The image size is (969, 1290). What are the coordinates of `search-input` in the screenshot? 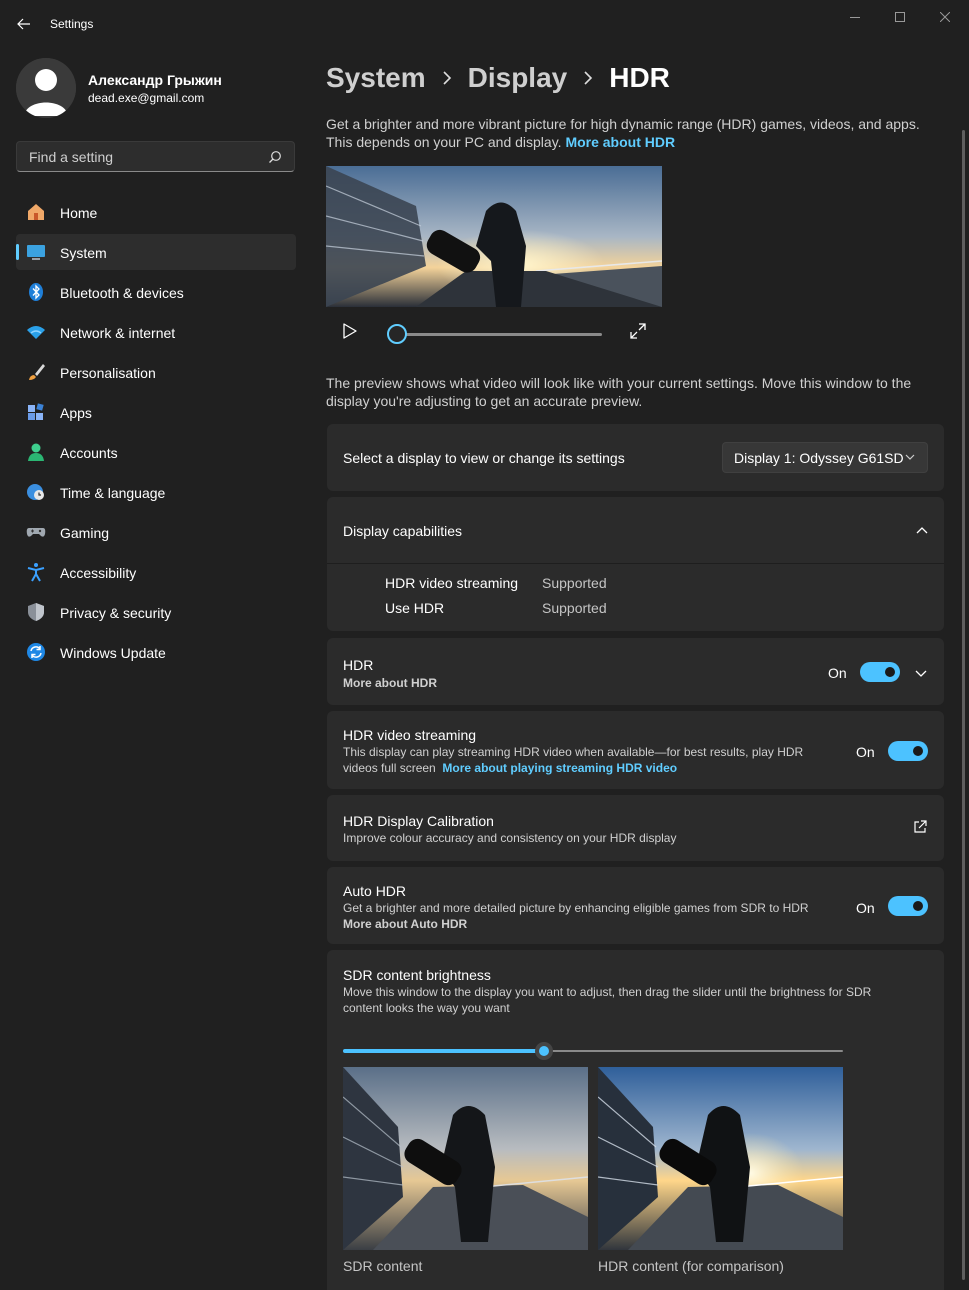 It's located at (149, 157).